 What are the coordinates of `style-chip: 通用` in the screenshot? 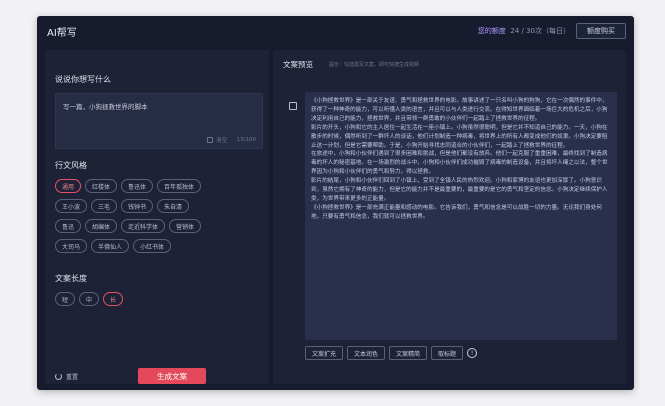 It's located at (68, 186).